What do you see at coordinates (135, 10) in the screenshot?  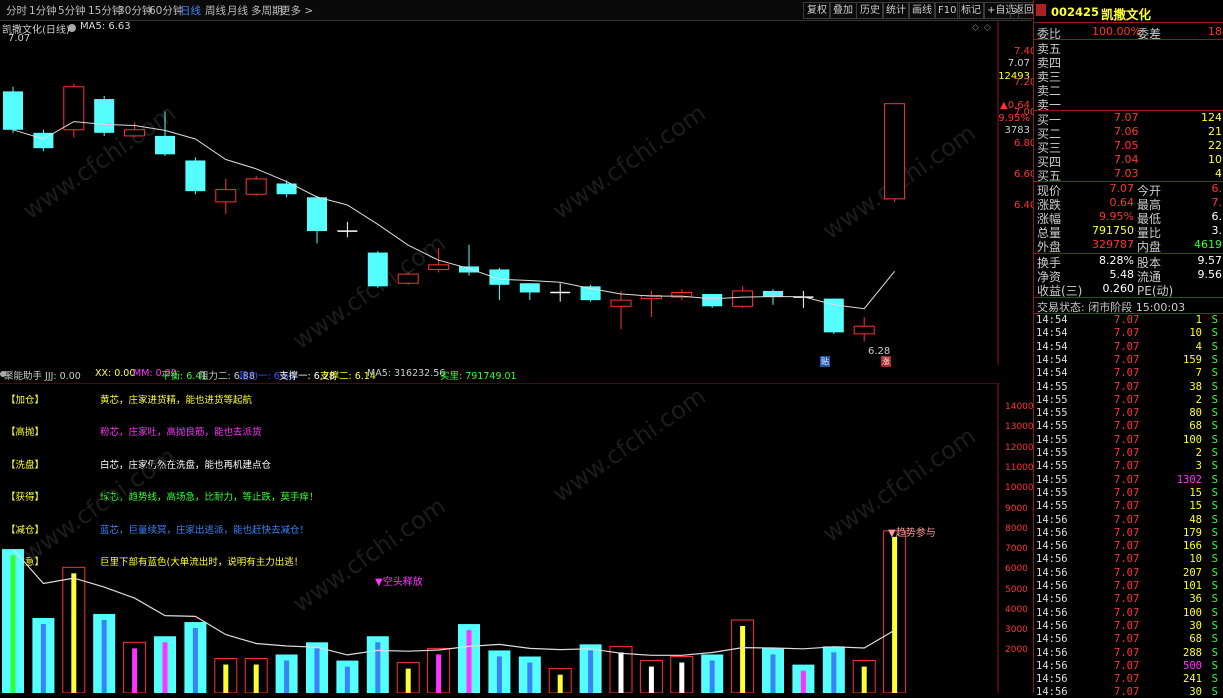 I see `period-tab: 30分钟` at bounding box center [135, 10].